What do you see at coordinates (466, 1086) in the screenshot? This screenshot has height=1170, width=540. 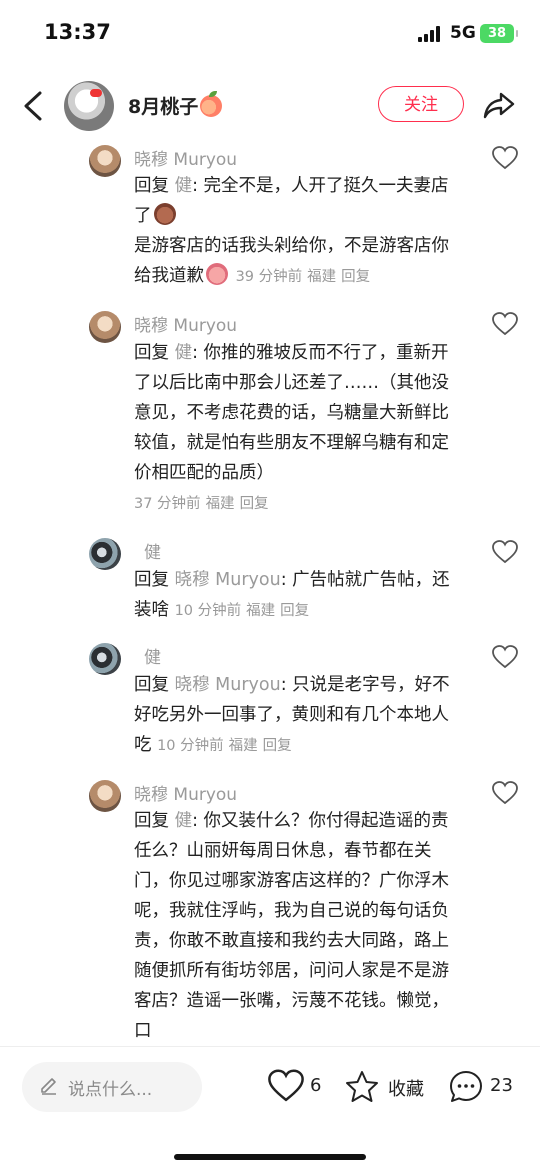 I see `comment-bubble-icon` at bounding box center [466, 1086].